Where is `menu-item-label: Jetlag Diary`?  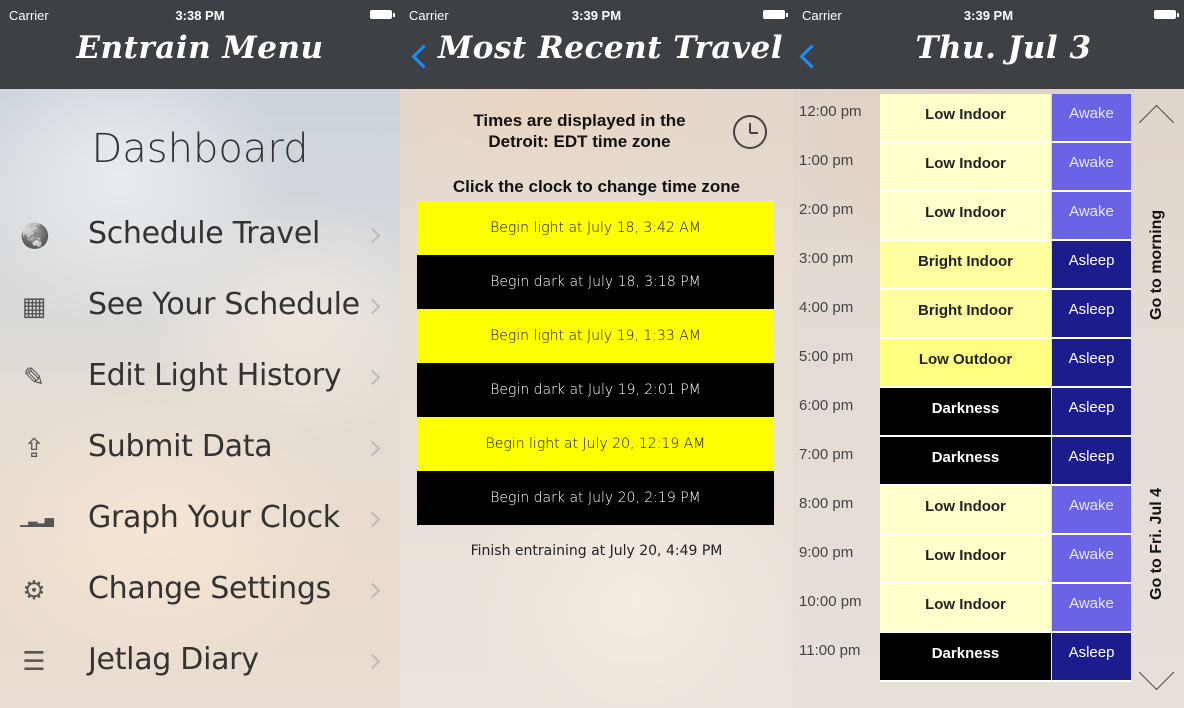 menu-item-label: Jetlag Diary is located at coordinates (173, 659).